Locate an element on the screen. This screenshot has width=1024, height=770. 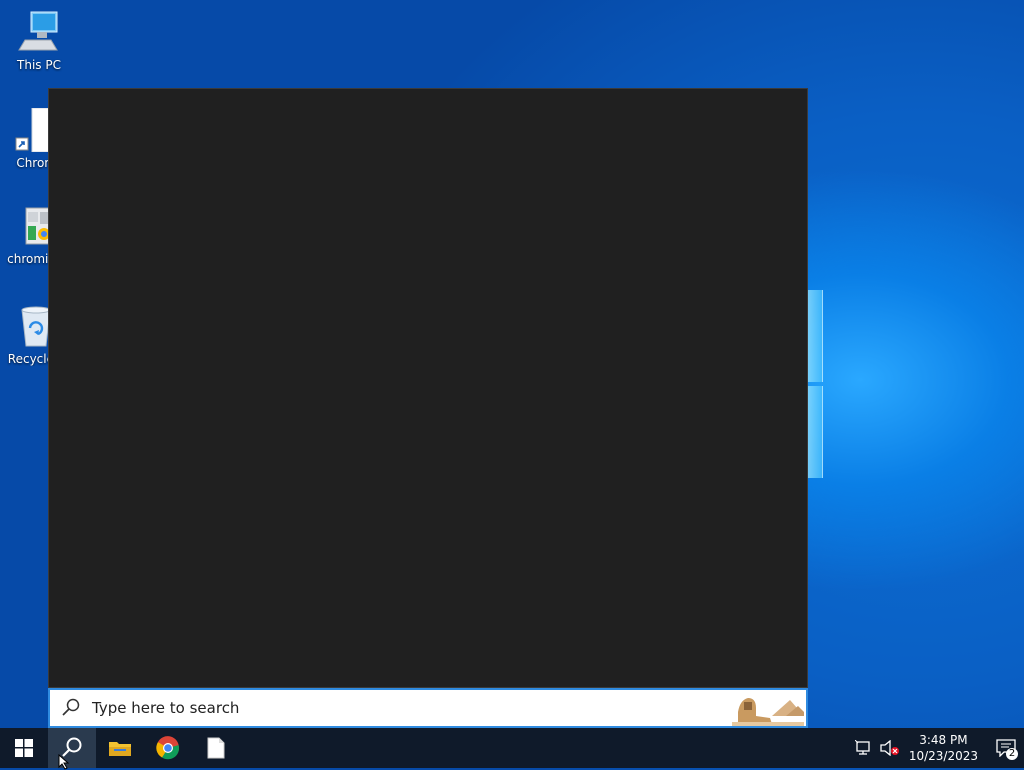
taskbar: 3:48 PM 10/23/2023 2 is located at coordinates (512, 749).